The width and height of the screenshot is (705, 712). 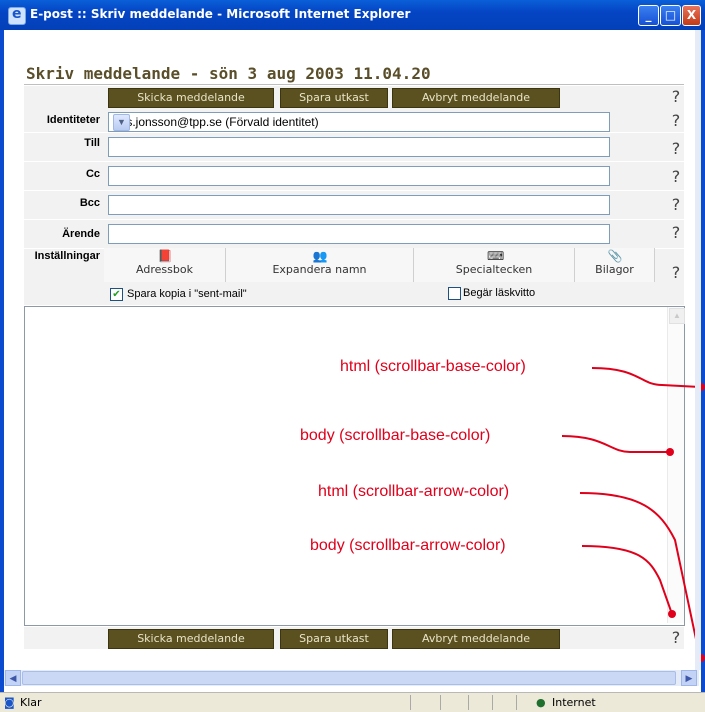 I want to click on identities-label: Identiteter, so click(x=73, y=120).